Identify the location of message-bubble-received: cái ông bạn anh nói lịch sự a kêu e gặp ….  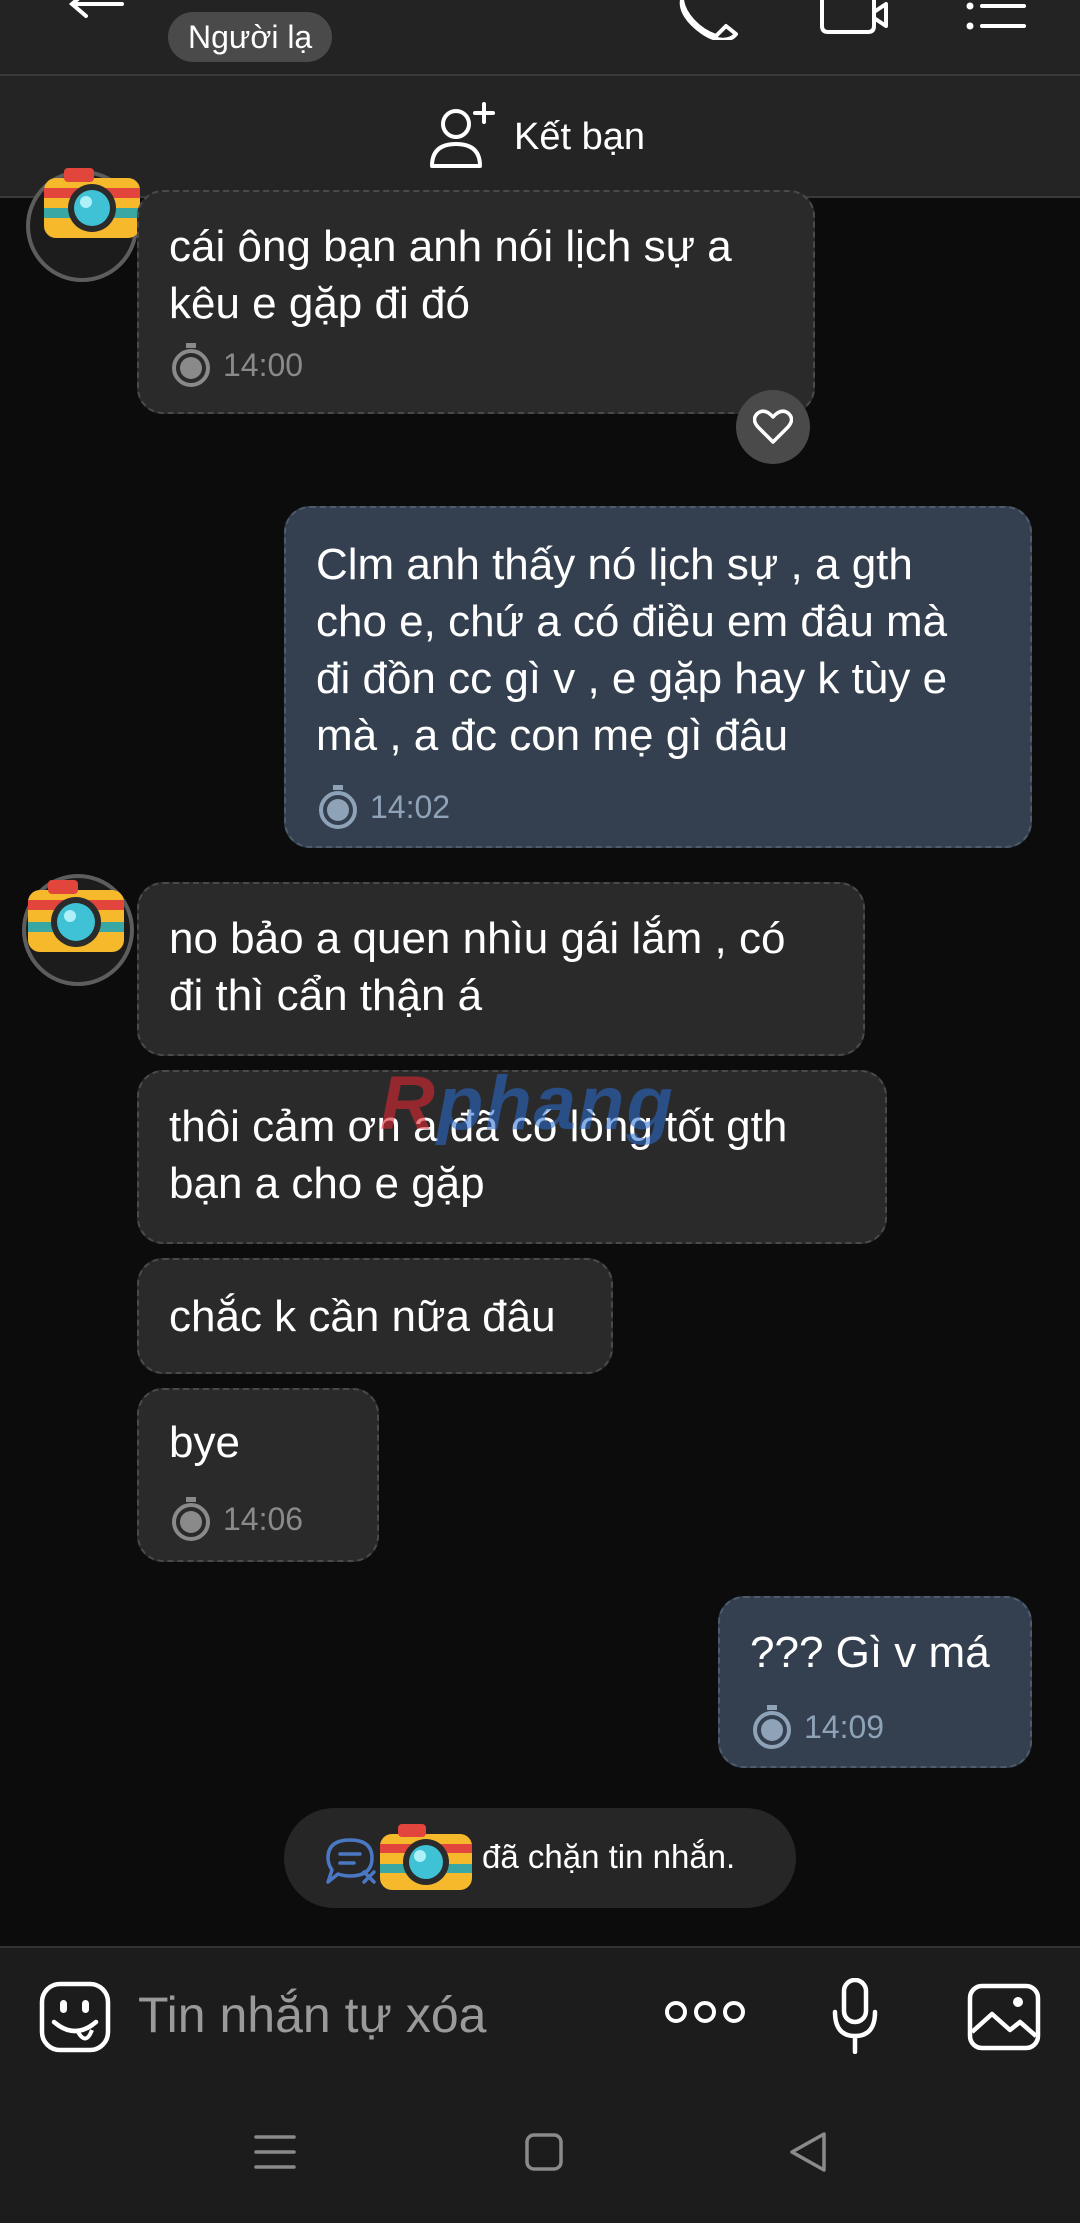
(476, 302).